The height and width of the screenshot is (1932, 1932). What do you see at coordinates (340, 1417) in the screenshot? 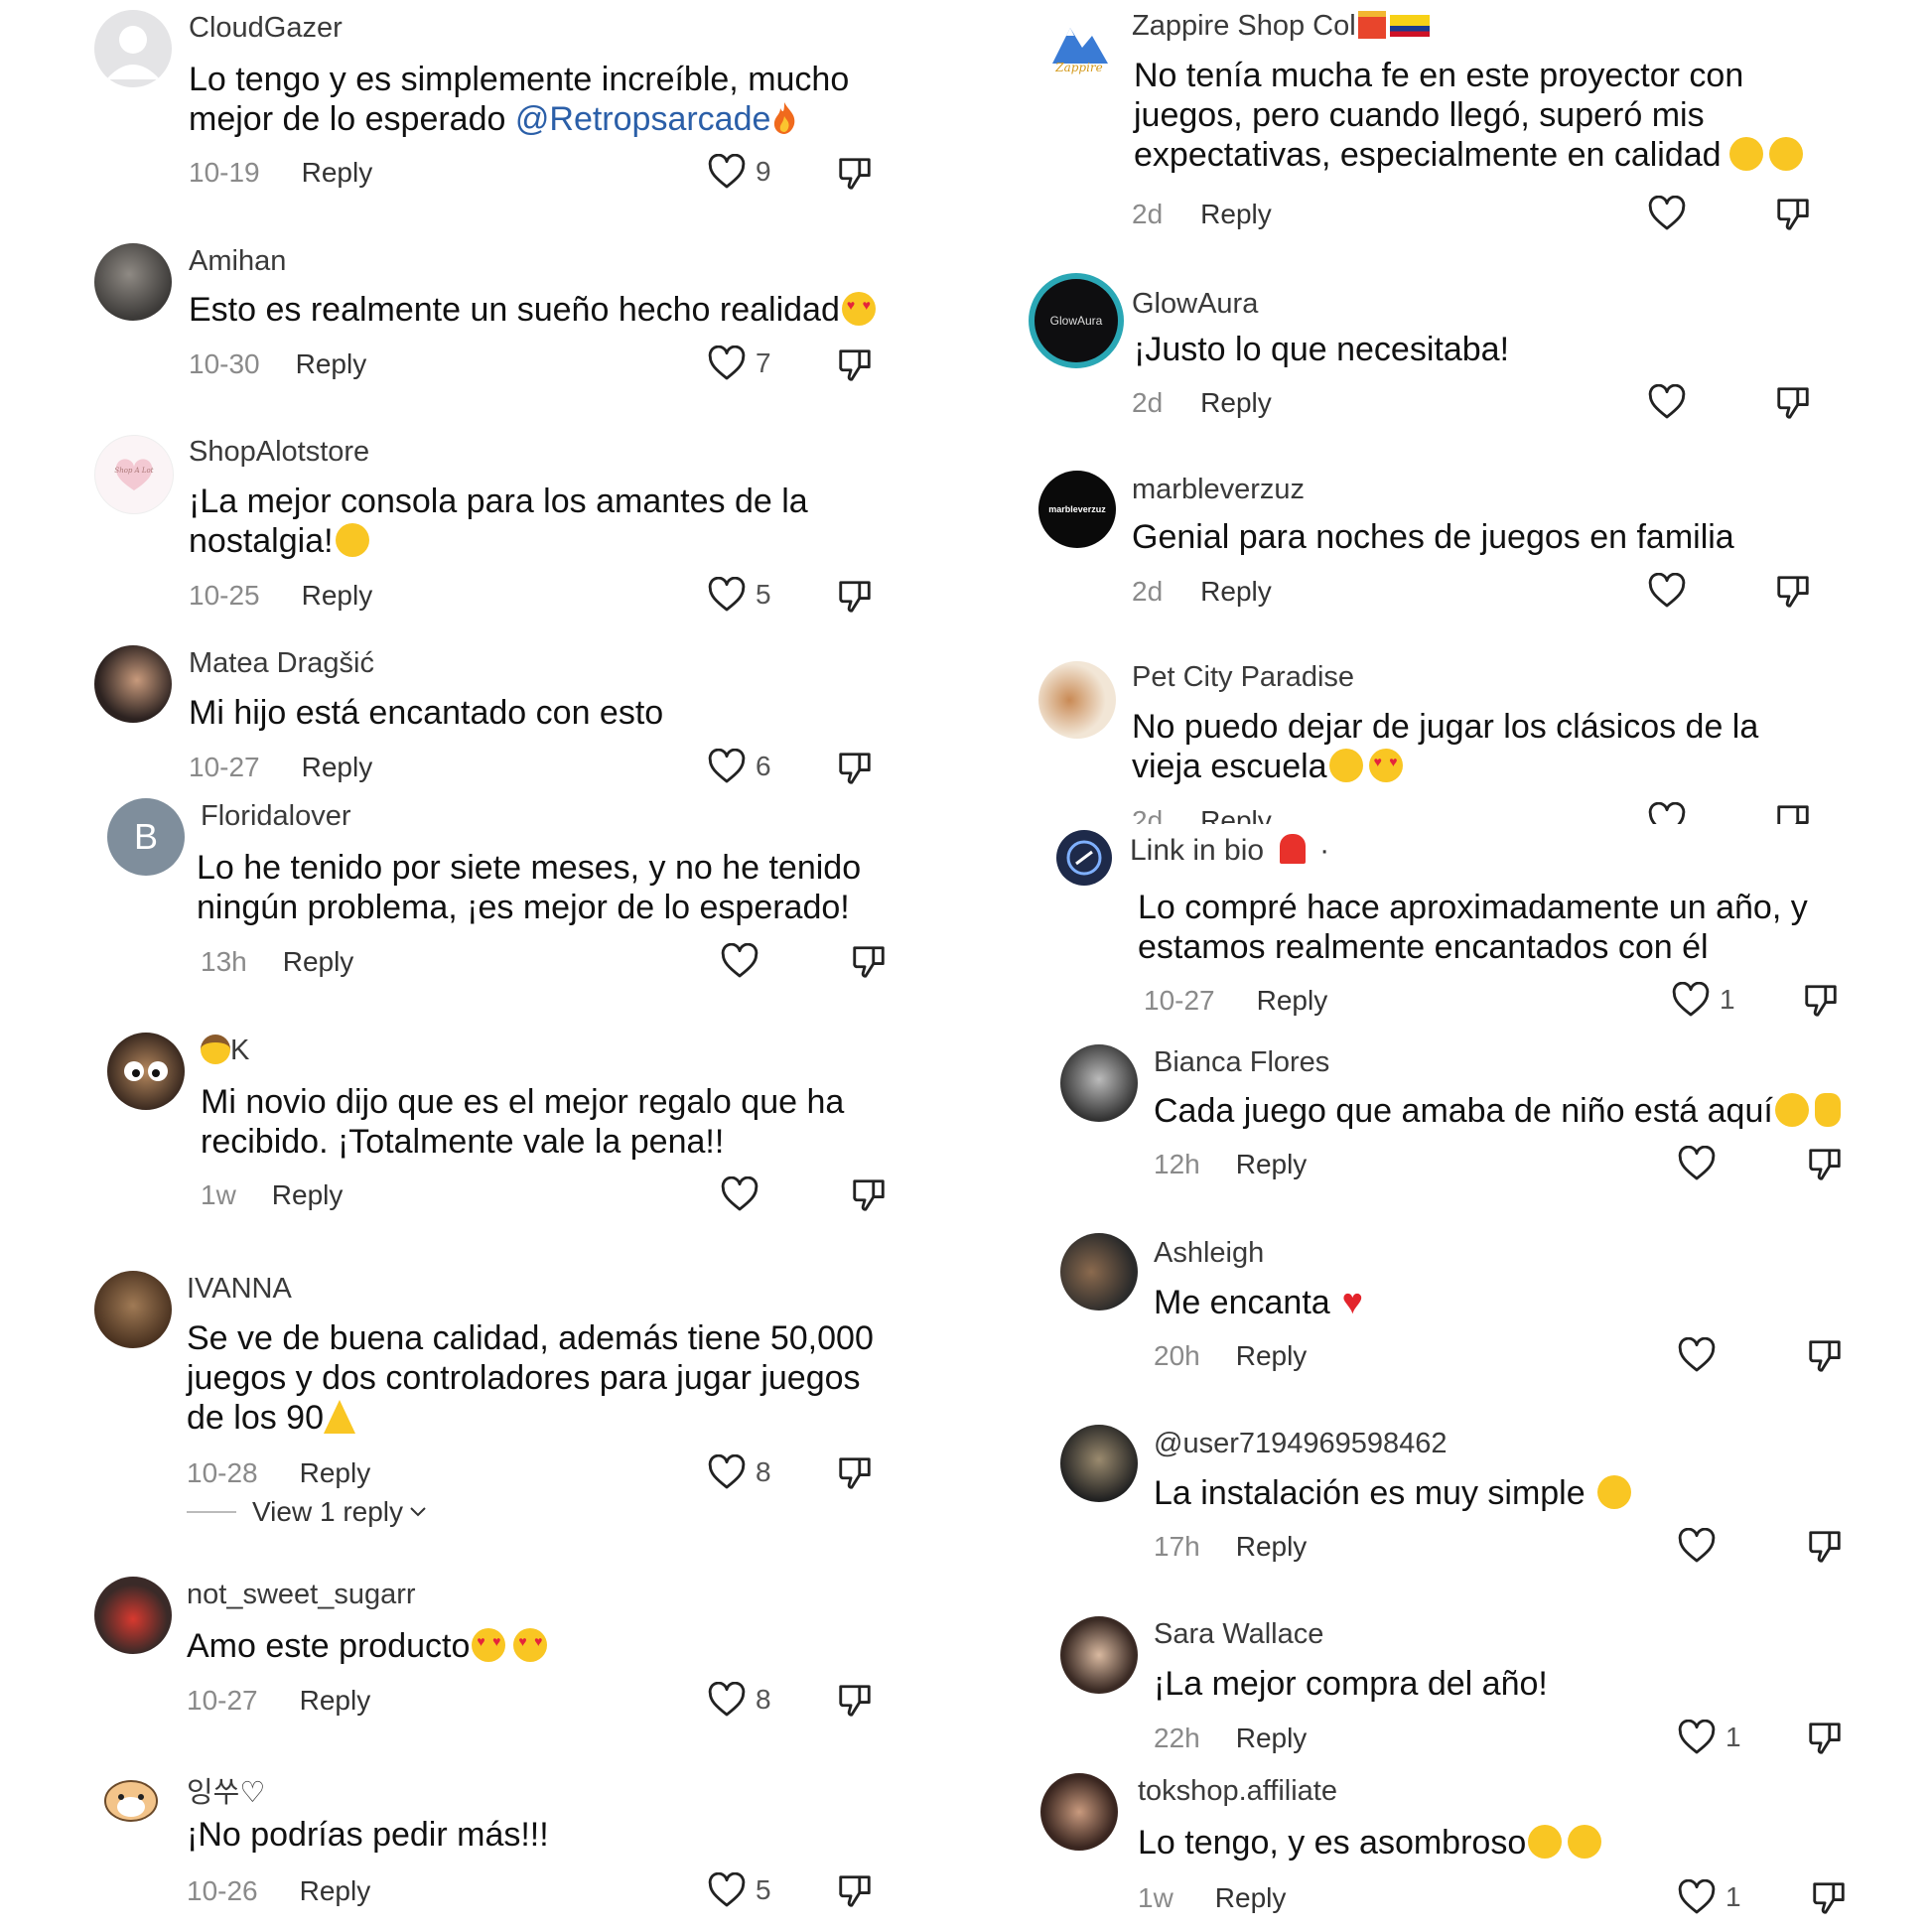
I see `praying-hands-emoji-icon` at bounding box center [340, 1417].